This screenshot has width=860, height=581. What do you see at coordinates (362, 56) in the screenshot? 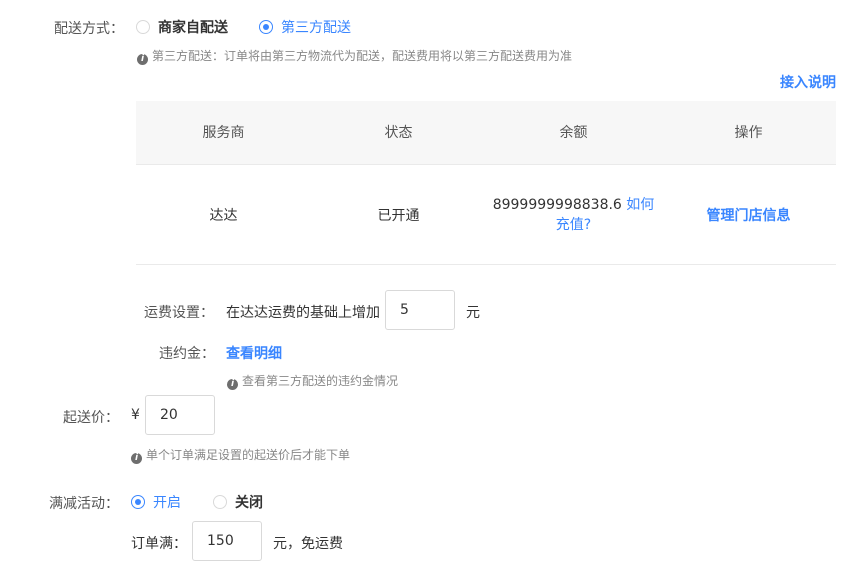
I see `delivery-hint-text: 第三方配送：订单将由第三方物流代为配送，配送费用将以第三方配送费用为准` at bounding box center [362, 56].